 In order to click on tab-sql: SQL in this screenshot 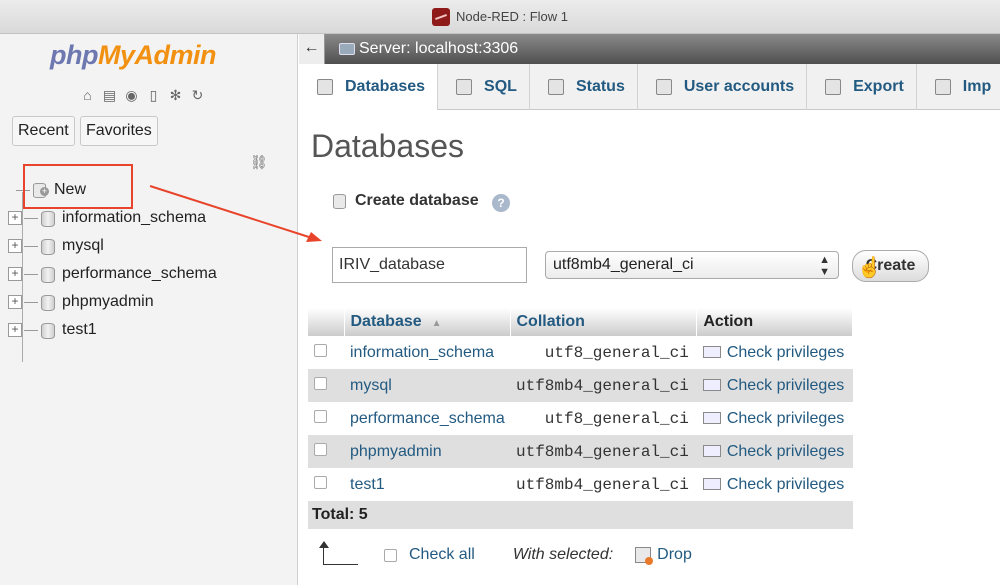, I will do `click(484, 87)`.